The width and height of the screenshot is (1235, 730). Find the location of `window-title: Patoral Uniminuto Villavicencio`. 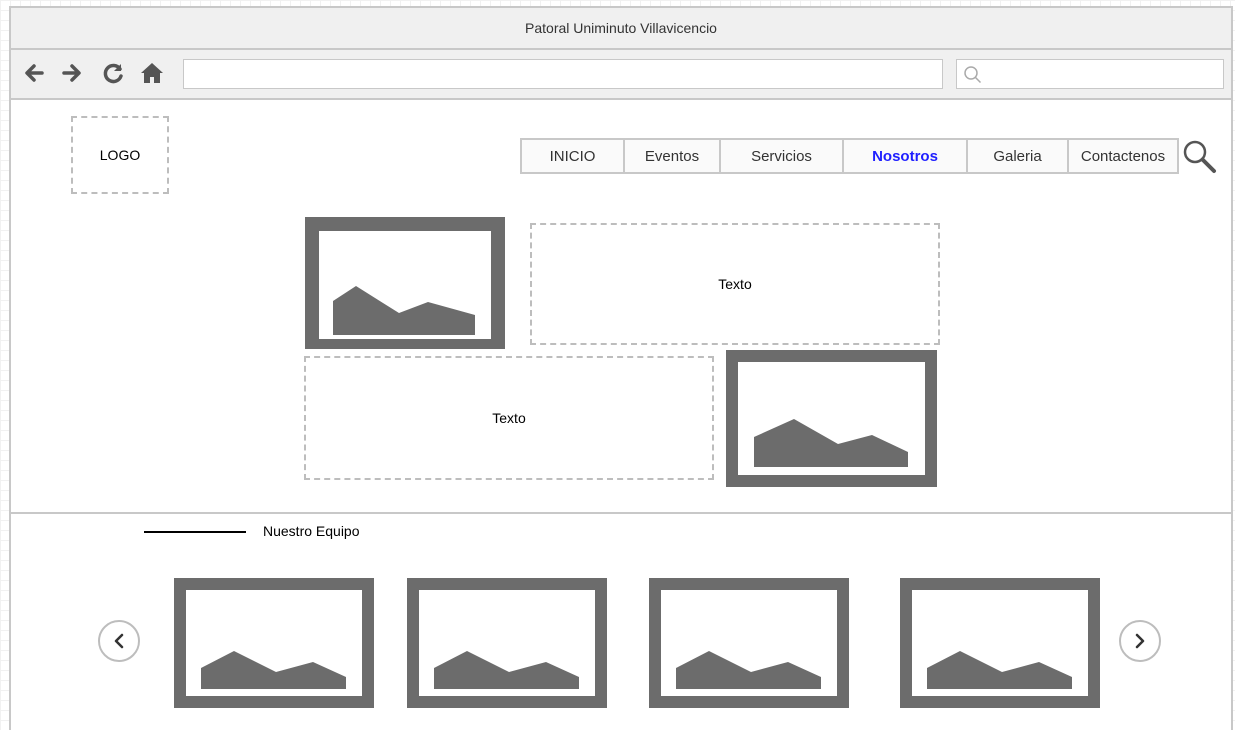

window-title: Patoral Uniminuto Villavicencio is located at coordinates (621, 28).